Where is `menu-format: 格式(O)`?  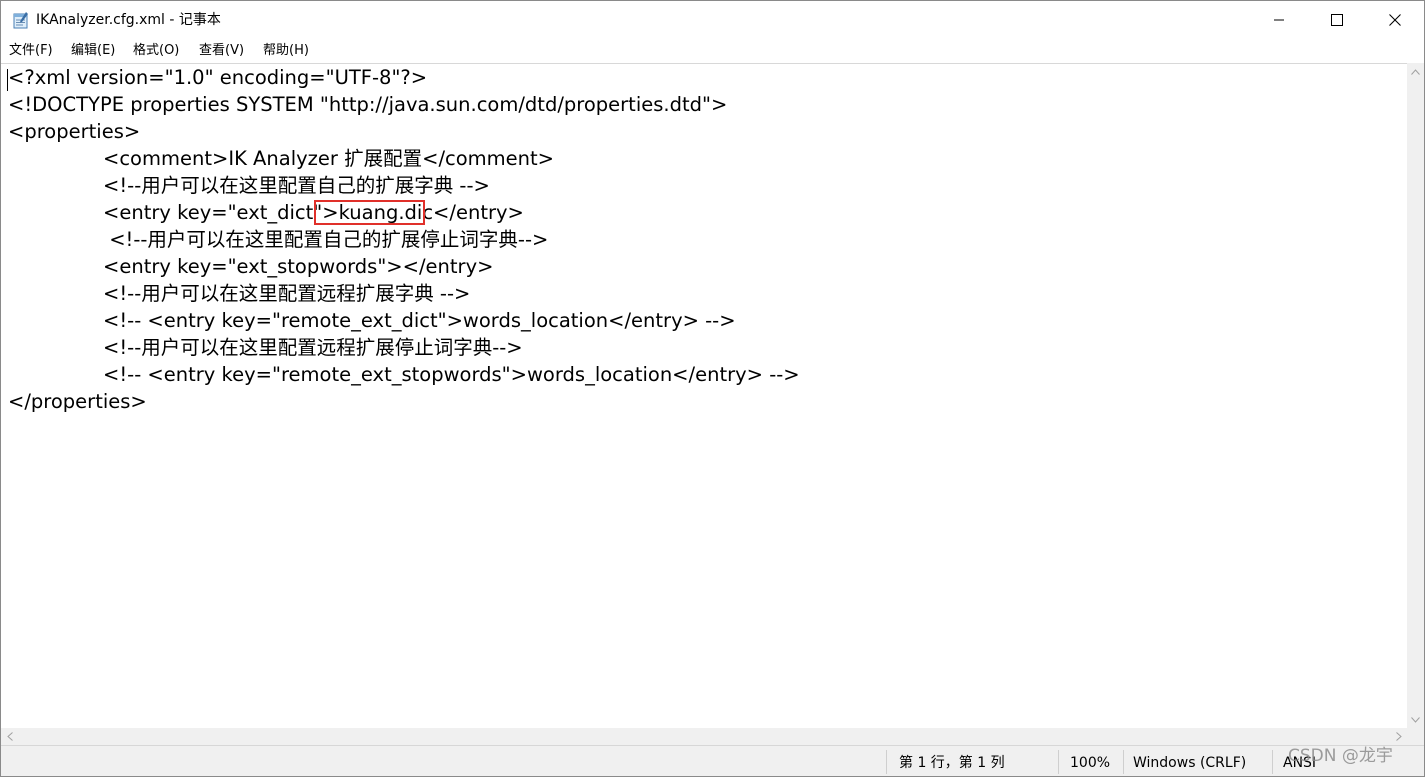
menu-format: 格式(O) is located at coordinates (156, 51).